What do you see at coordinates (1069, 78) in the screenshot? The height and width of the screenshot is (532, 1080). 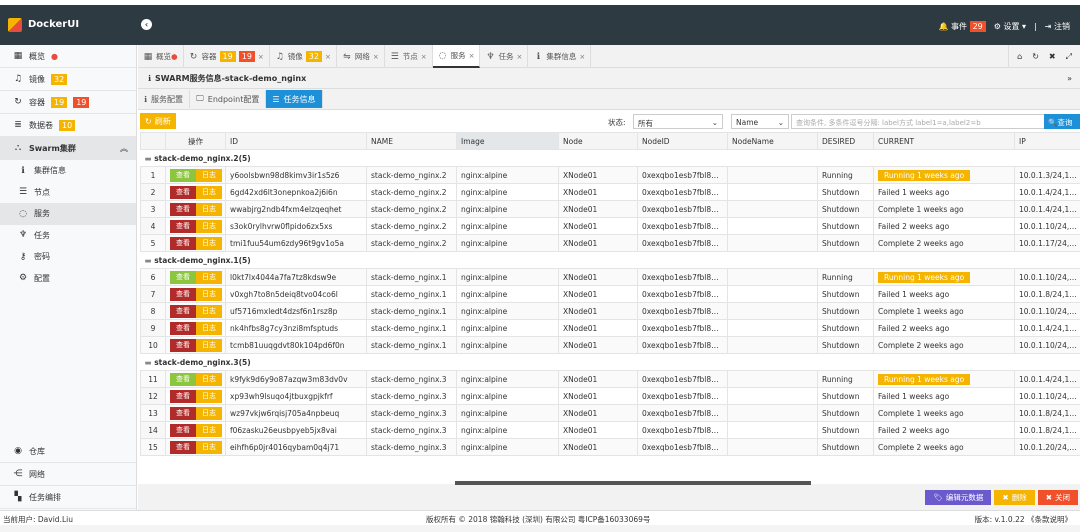 I see `expand-icon: »` at bounding box center [1069, 78].